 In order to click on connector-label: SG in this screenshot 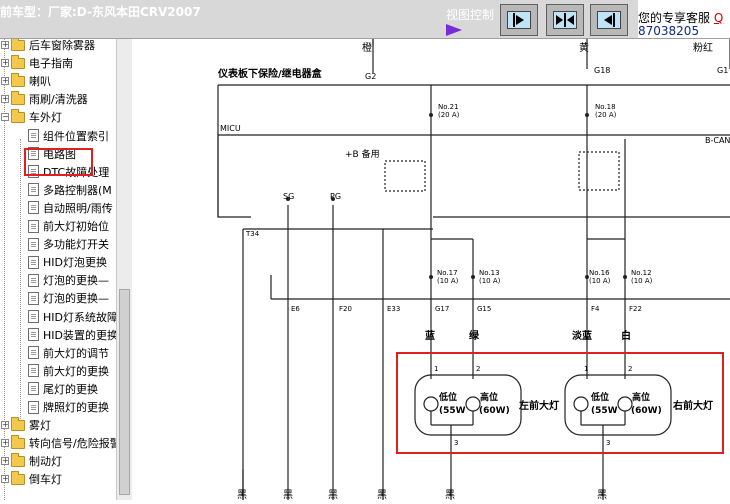, I will do `click(288, 196)`.